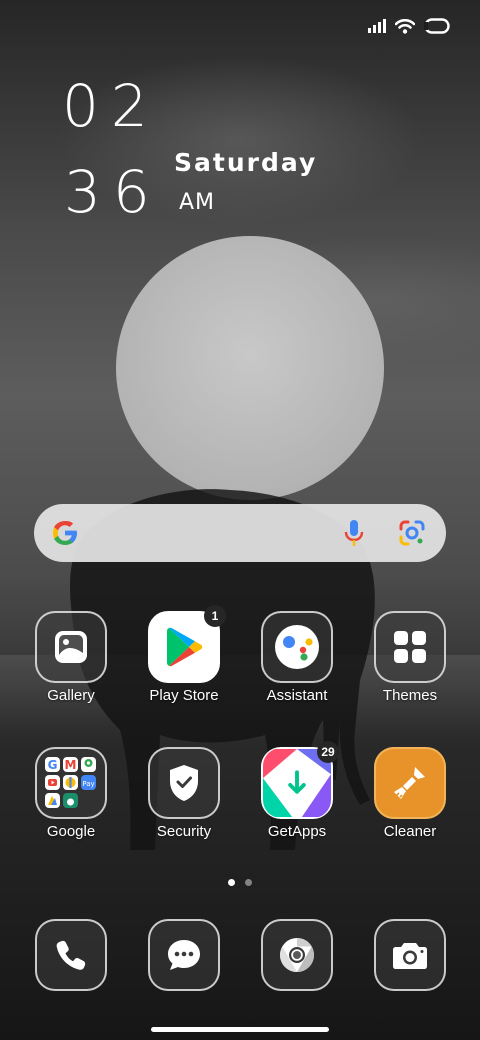  I want to click on app-google-folder: G M Pay Google, so click(71, 793).